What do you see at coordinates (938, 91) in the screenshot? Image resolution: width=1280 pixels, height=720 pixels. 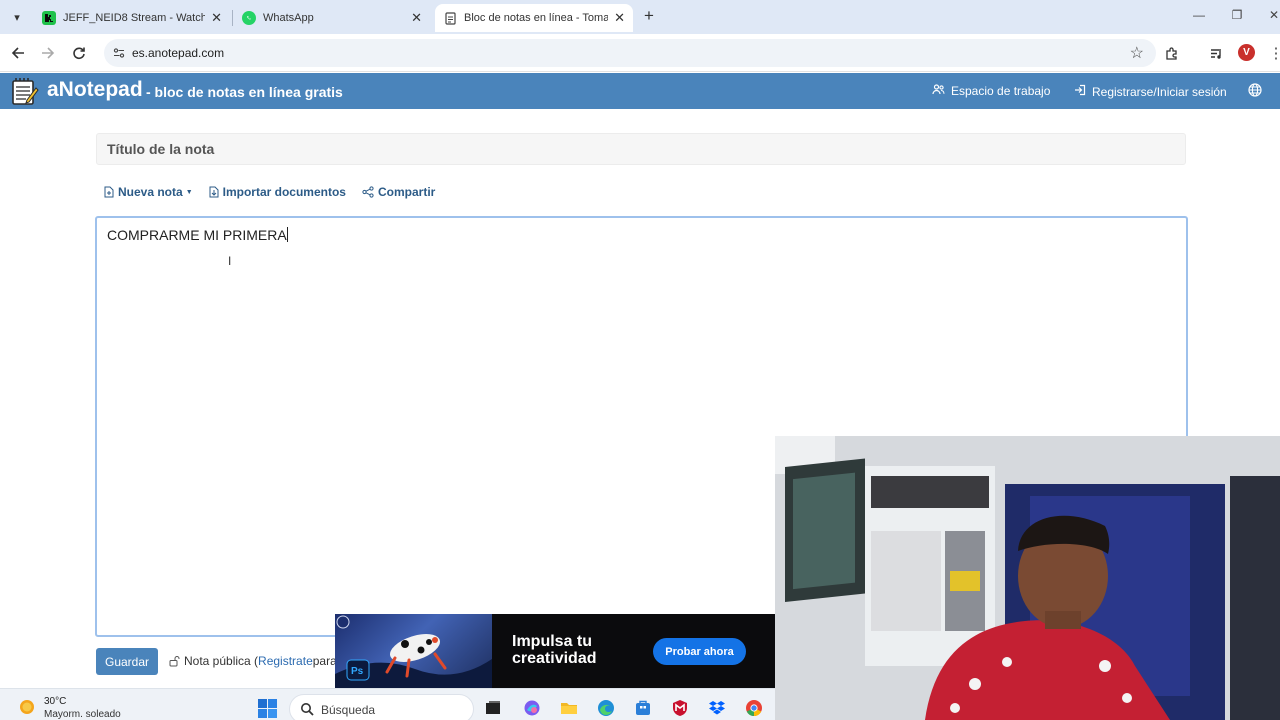 I see `users-icon` at bounding box center [938, 91].